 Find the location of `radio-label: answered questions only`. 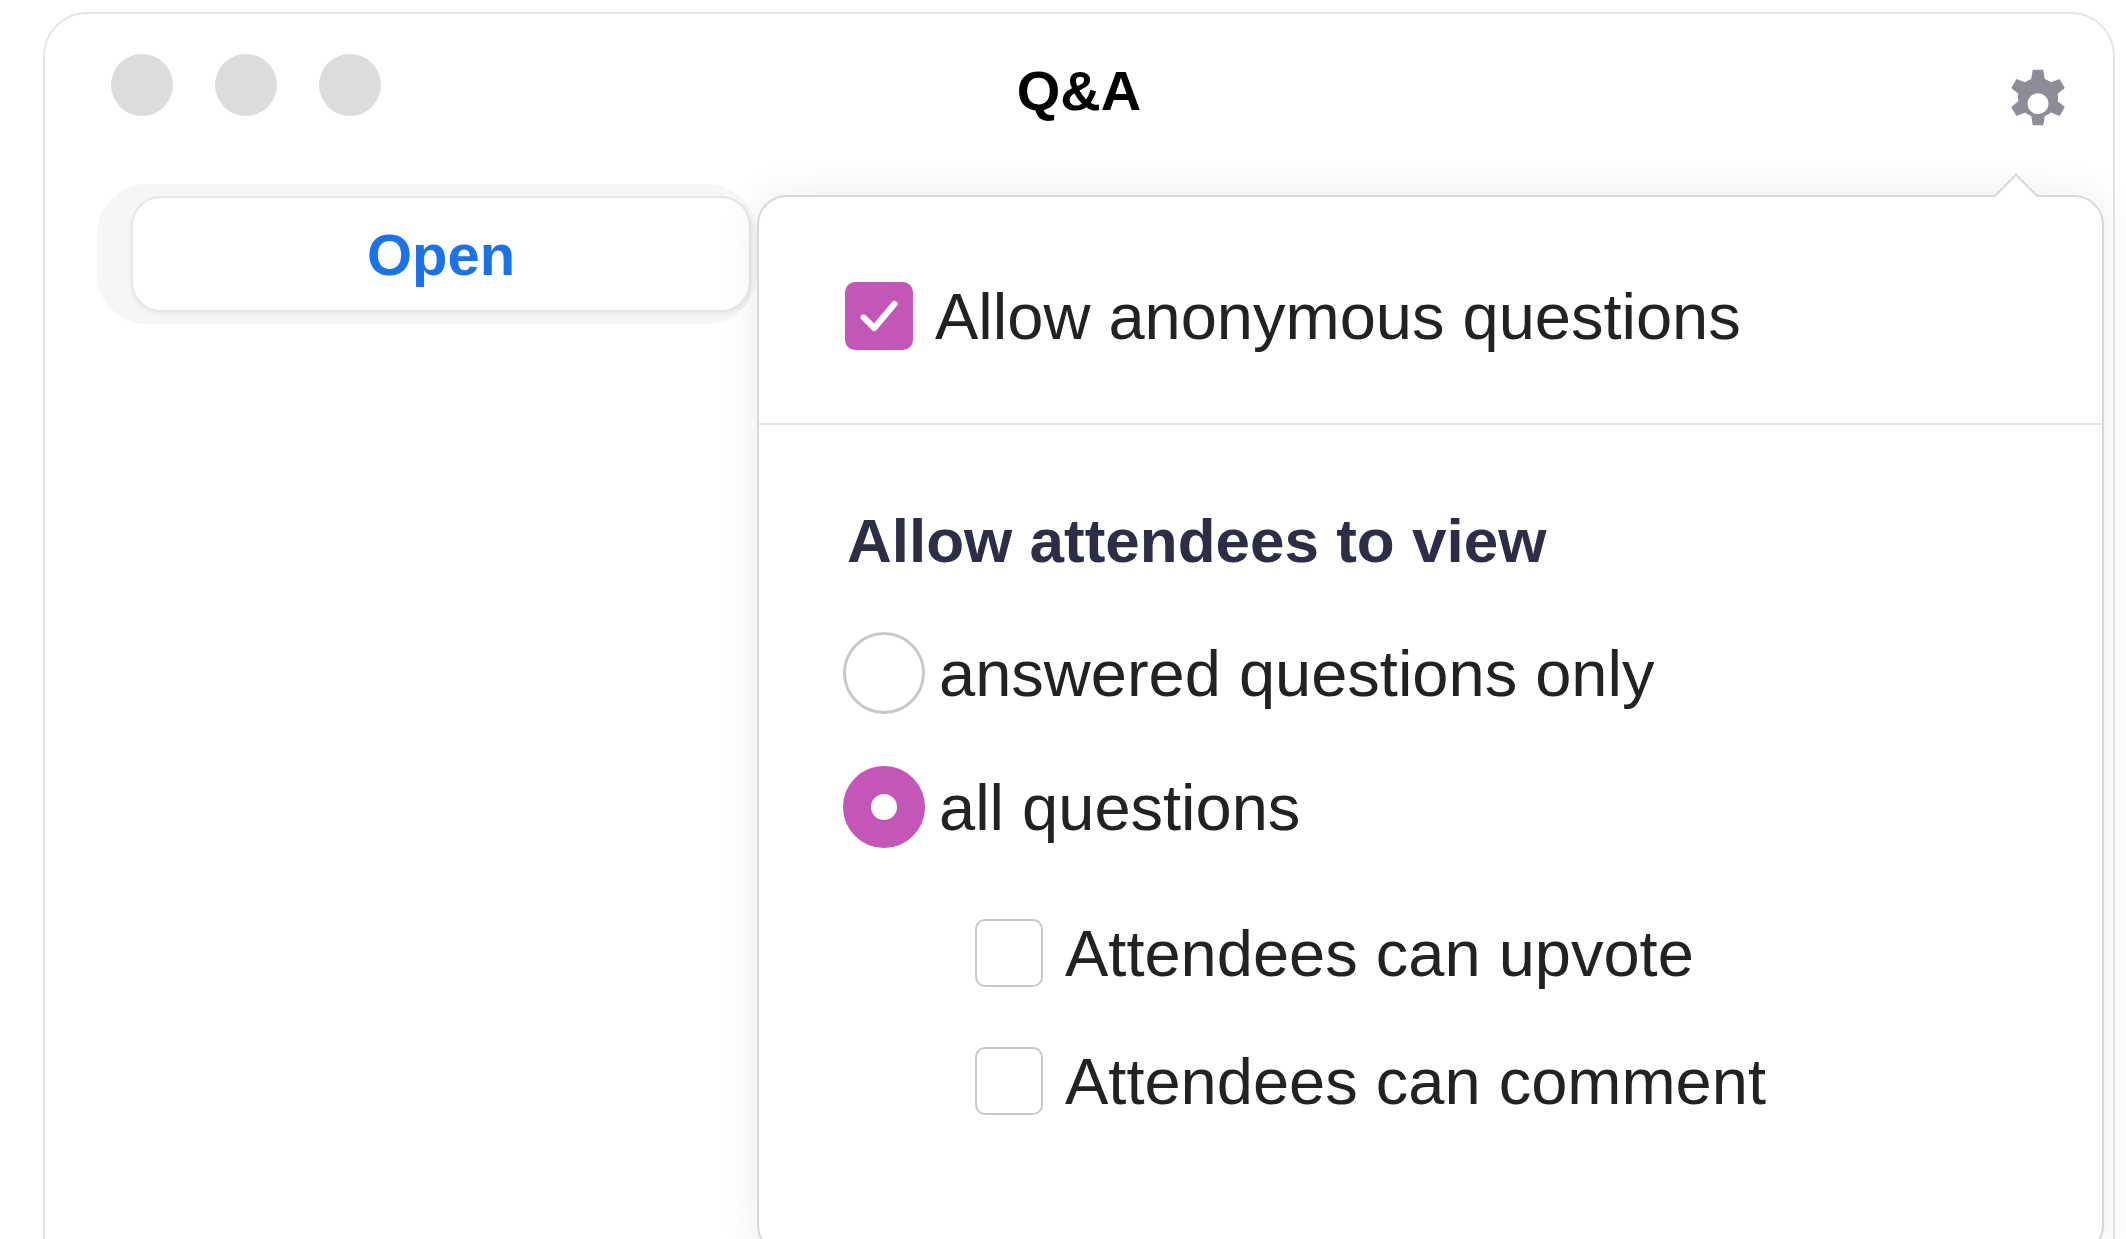

radio-label: answered questions only is located at coordinates (1297, 673).